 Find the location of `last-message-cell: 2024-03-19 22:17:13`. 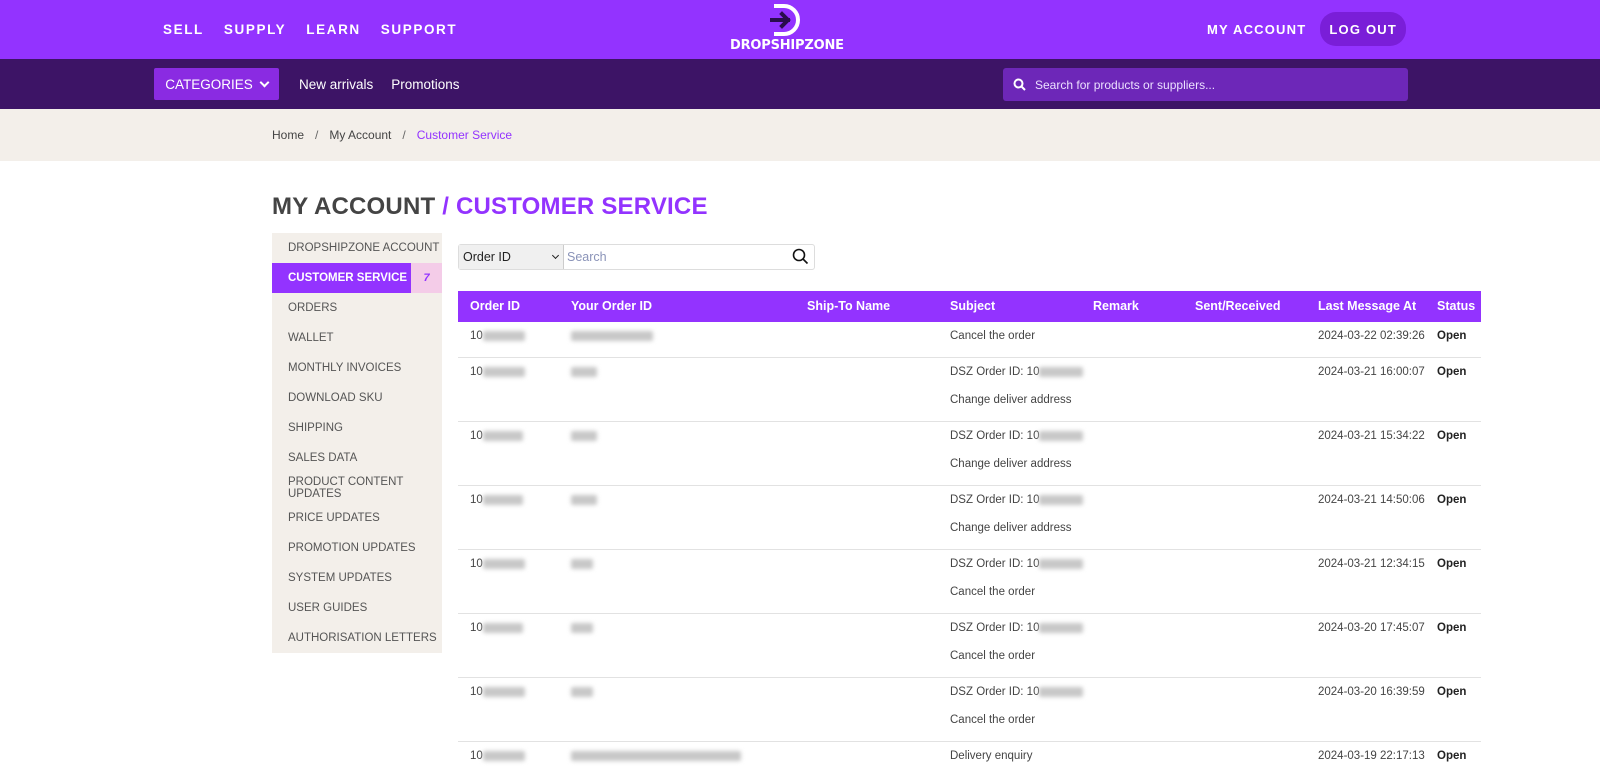

last-message-cell: 2024-03-19 22:17:13 is located at coordinates (1371, 756).